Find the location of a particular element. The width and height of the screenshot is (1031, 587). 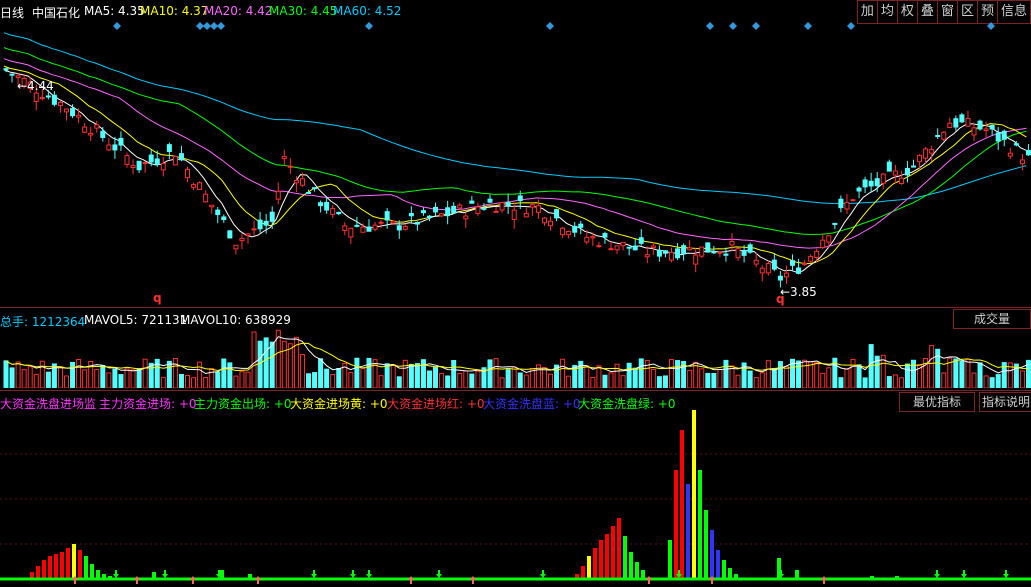

low-price-label: ←3.85 is located at coordinates (798, 292).